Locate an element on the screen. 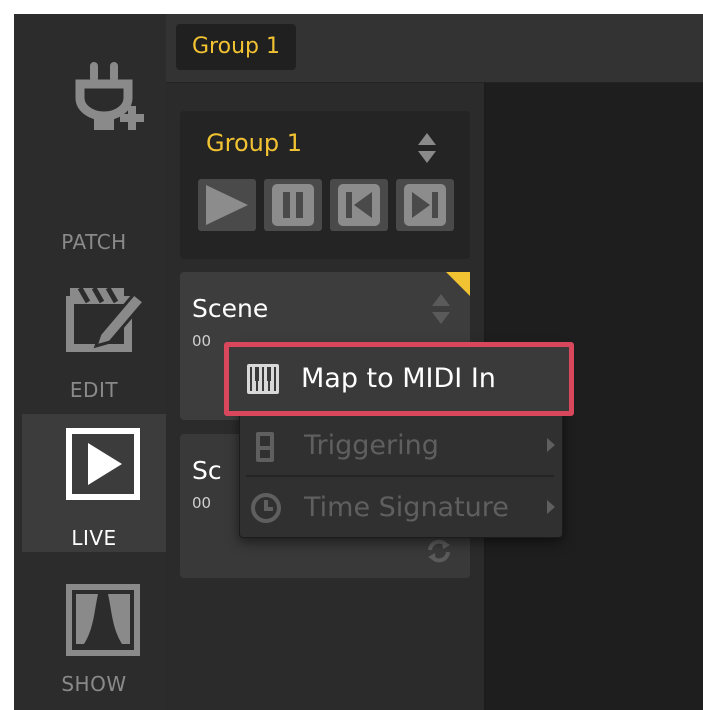 The width and height of the screenshot is (703, 710). previous-icon is located at coordinates (359, 205).